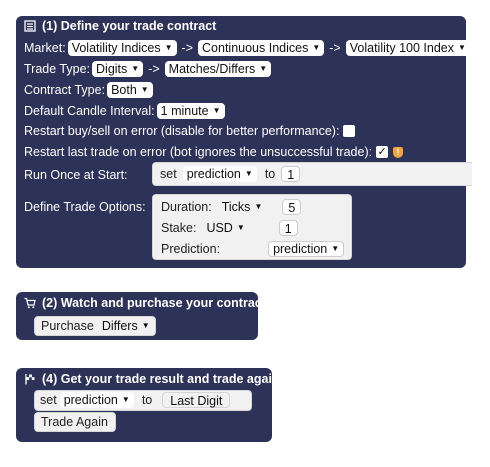 This screenshot has height=467, width=490. I want to click on trade-again-label: Trade Again, so click(74, 422).